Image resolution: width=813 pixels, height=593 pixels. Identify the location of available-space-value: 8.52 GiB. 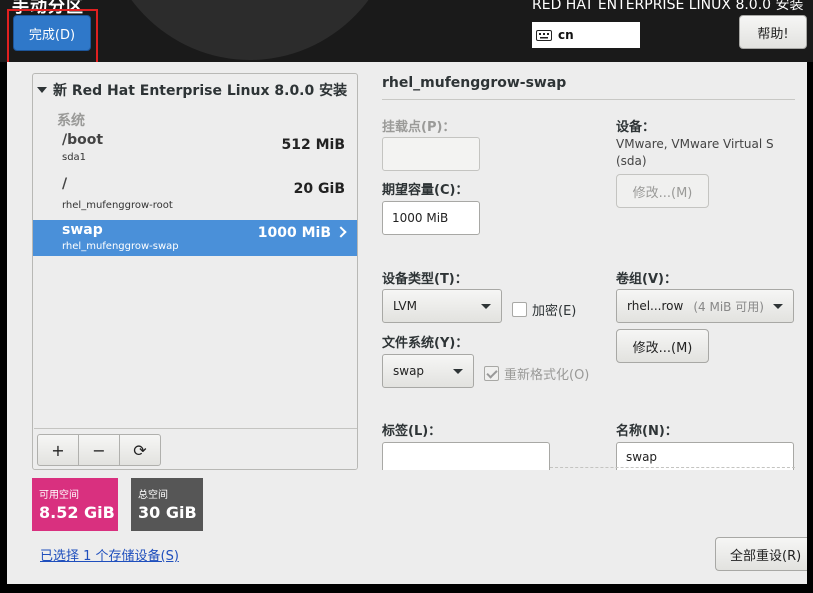
(77, 512).